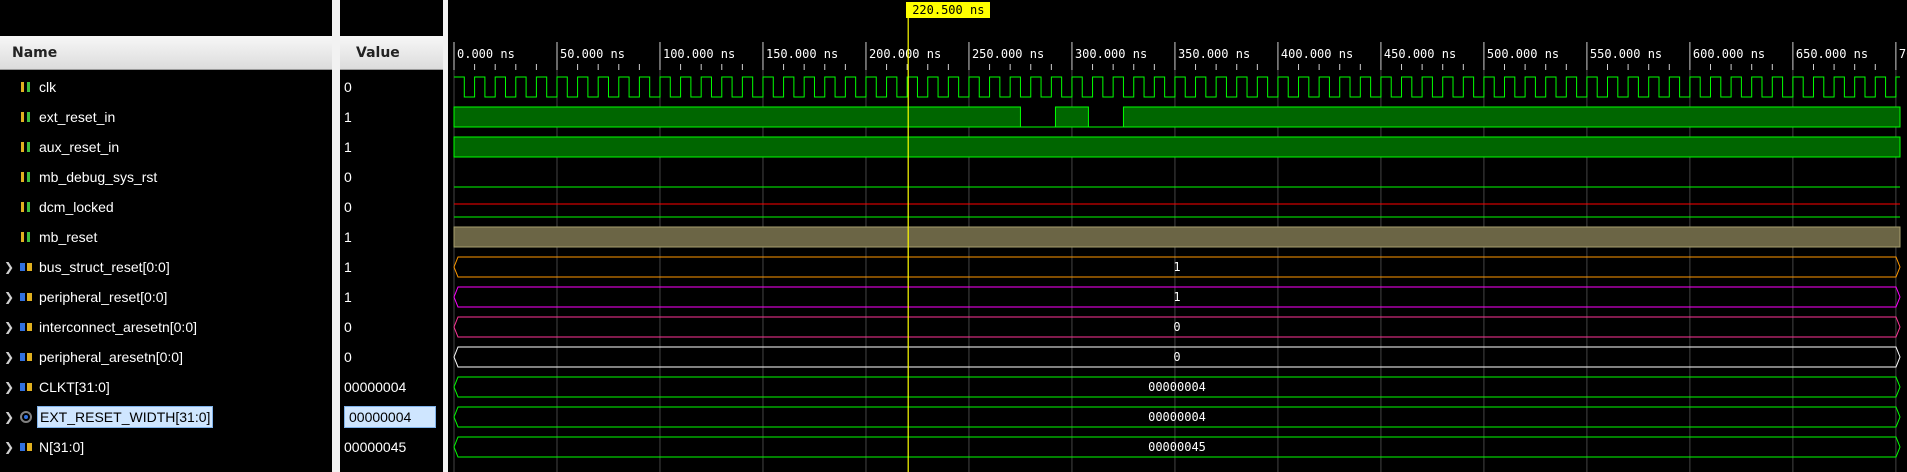  I want to click on bus-value-label: 0, so click(1176, 327).